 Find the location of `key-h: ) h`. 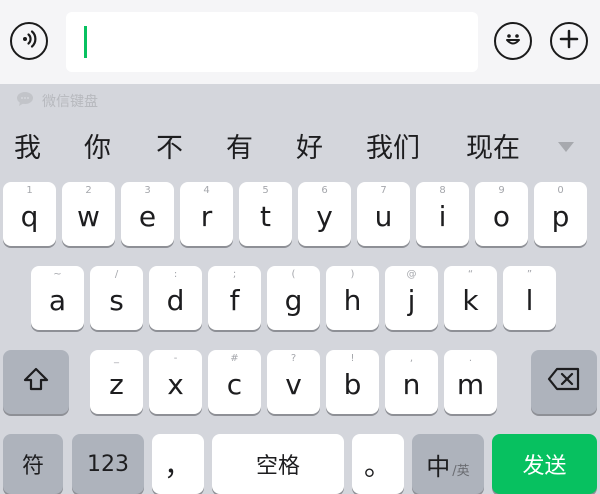

key-h: ) h is located at coordinates (352, 298).